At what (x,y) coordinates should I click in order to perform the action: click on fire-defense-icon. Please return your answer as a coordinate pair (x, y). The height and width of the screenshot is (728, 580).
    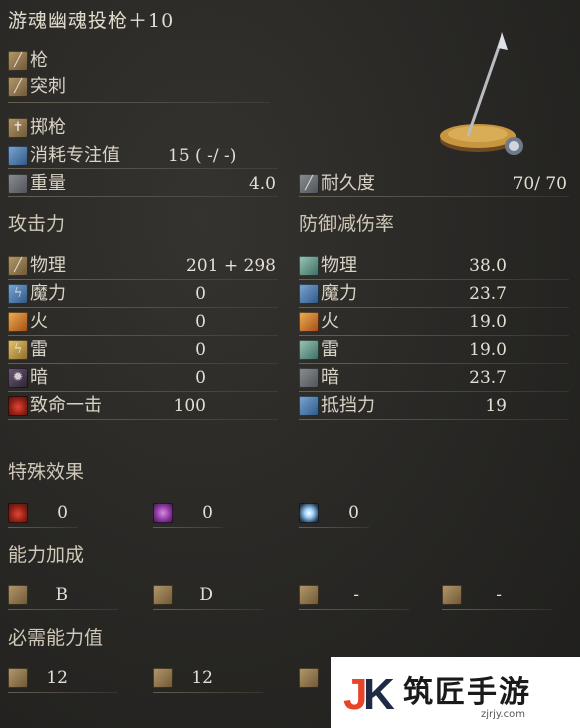
    Looking at the image, I should click on (309, 322).